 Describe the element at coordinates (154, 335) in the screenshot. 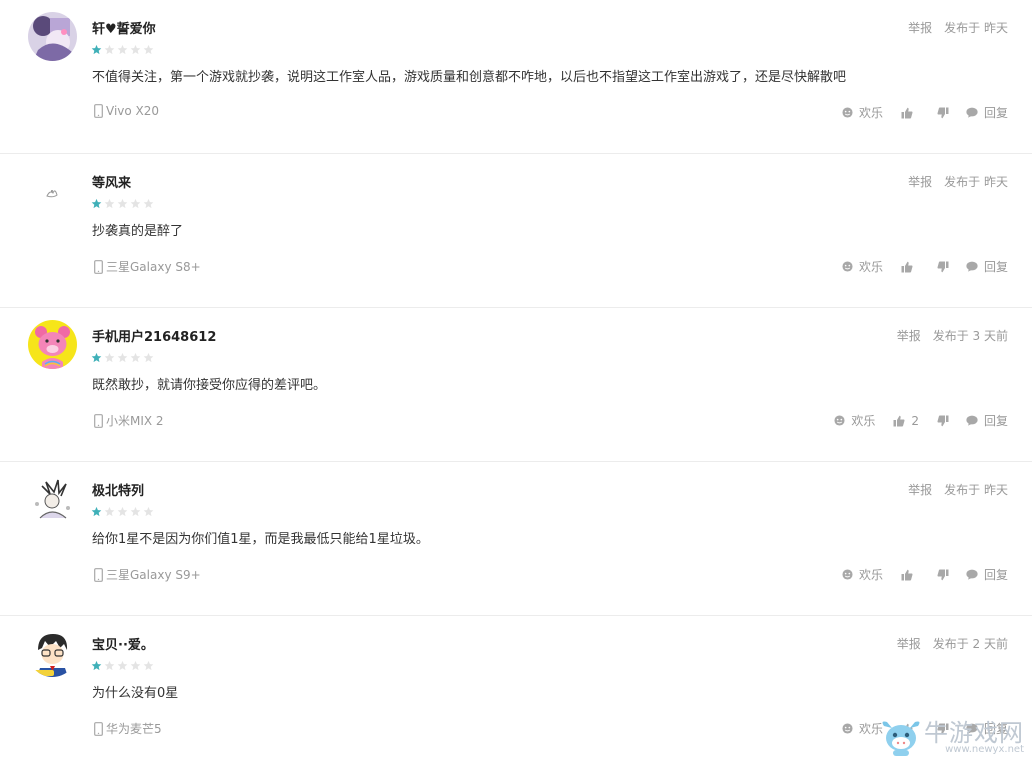

I see `user-name: 手机用户21648612` at that location.